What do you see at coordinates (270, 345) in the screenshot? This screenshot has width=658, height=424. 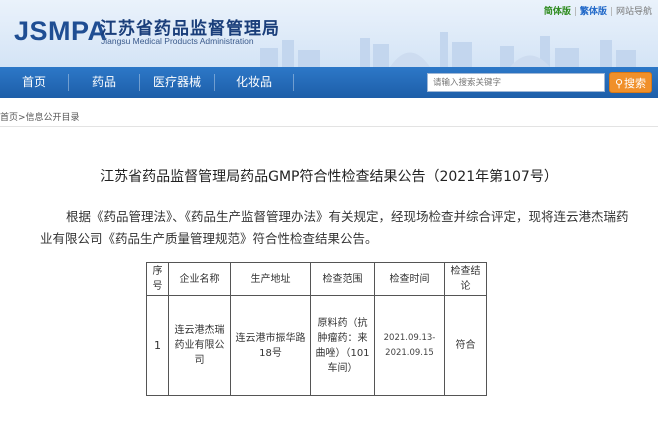 I see `cell-address: 连云港市振华路18号` at bounding box center [270, 345].